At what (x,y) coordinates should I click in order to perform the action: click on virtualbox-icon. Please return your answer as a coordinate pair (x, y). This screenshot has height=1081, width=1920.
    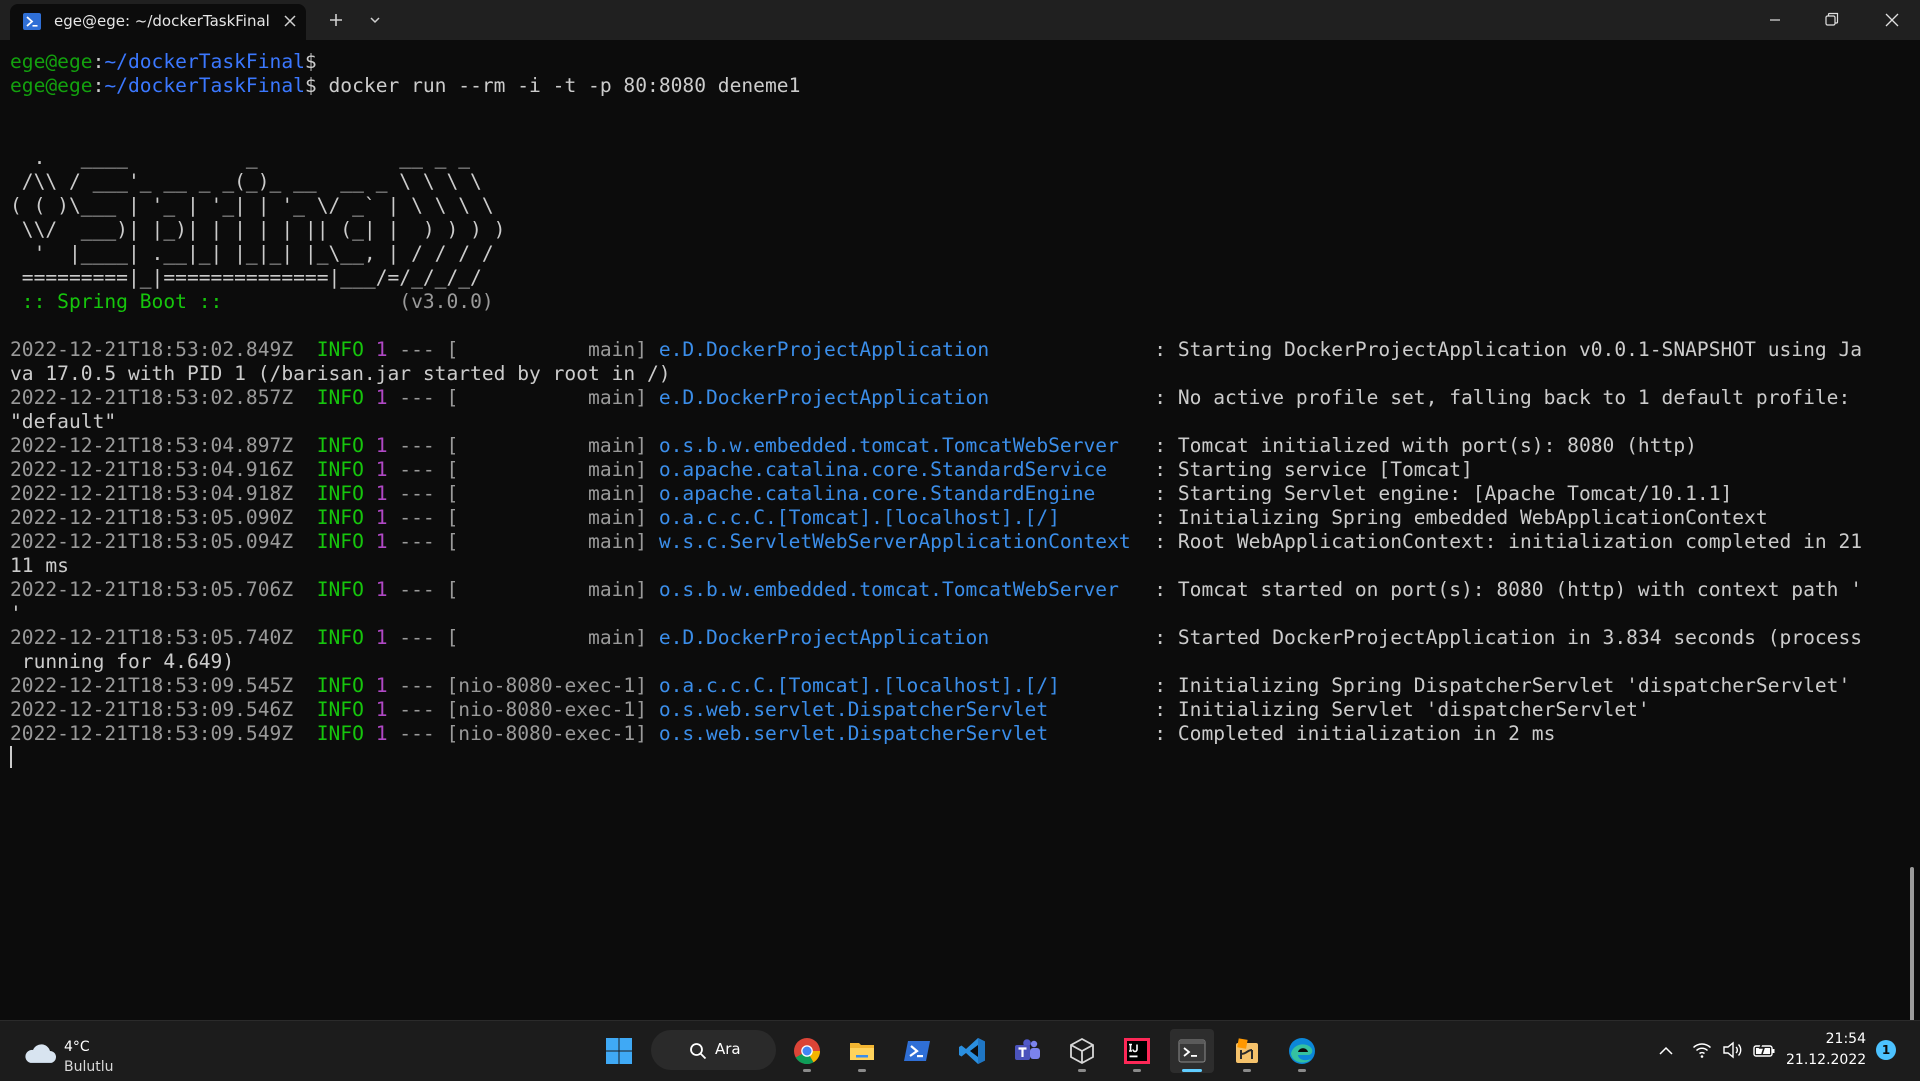
    Looking at the image, I should click on (1082, 1051).